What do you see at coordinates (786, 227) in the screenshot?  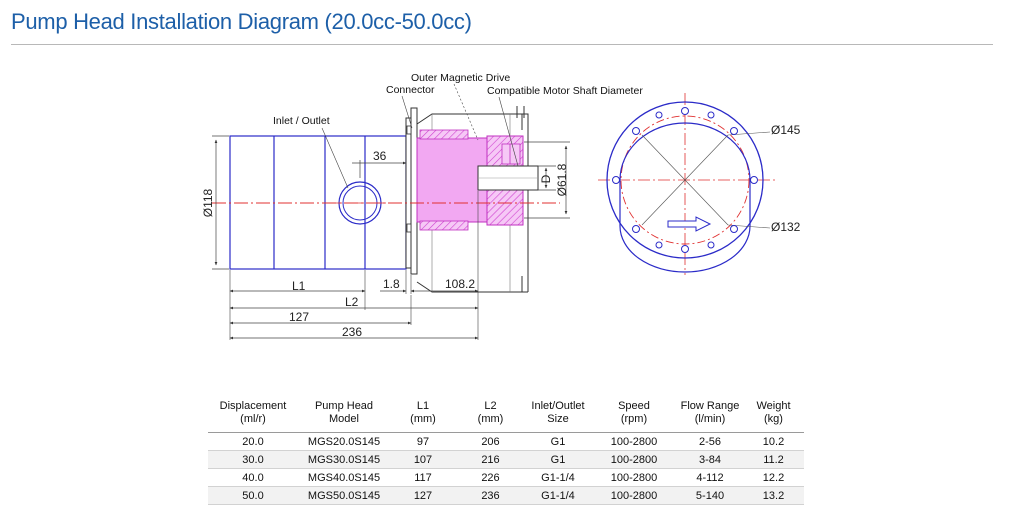 I see `dim-132-label: Ø132` at bounding box center [786, 227].